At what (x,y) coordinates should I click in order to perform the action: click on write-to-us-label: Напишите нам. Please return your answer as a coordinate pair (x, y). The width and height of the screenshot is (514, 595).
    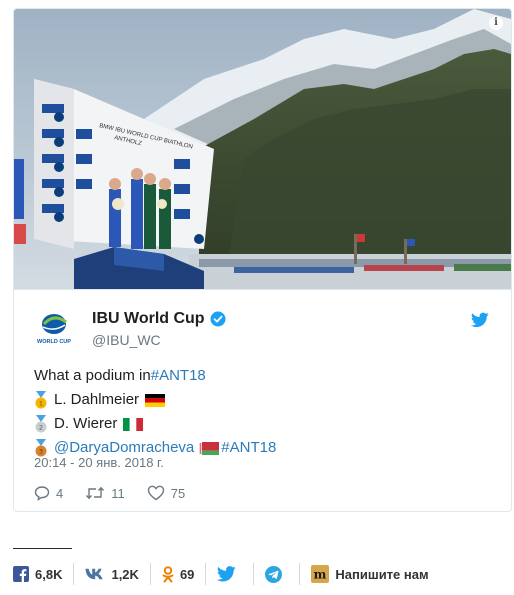
    Looking at the image, I should click on (382, 574).